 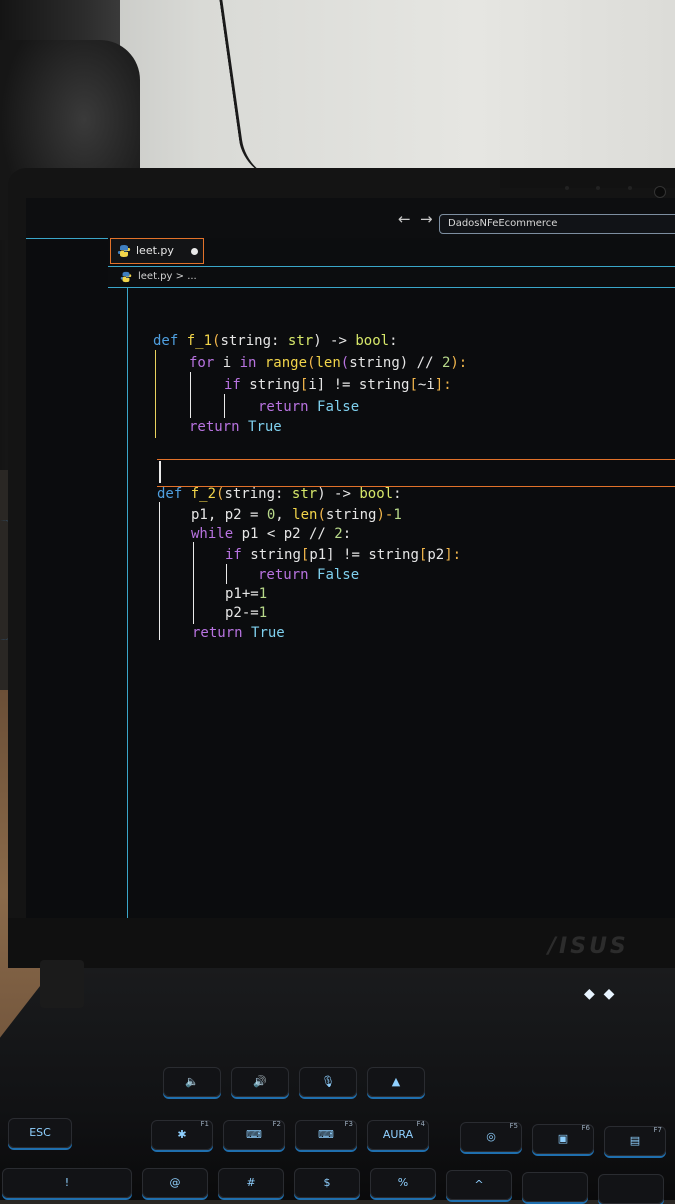 What do you see at coordinates (416, 473) in the screenshot?
I see `current-line-highlight` at bounding box center [416, 473].